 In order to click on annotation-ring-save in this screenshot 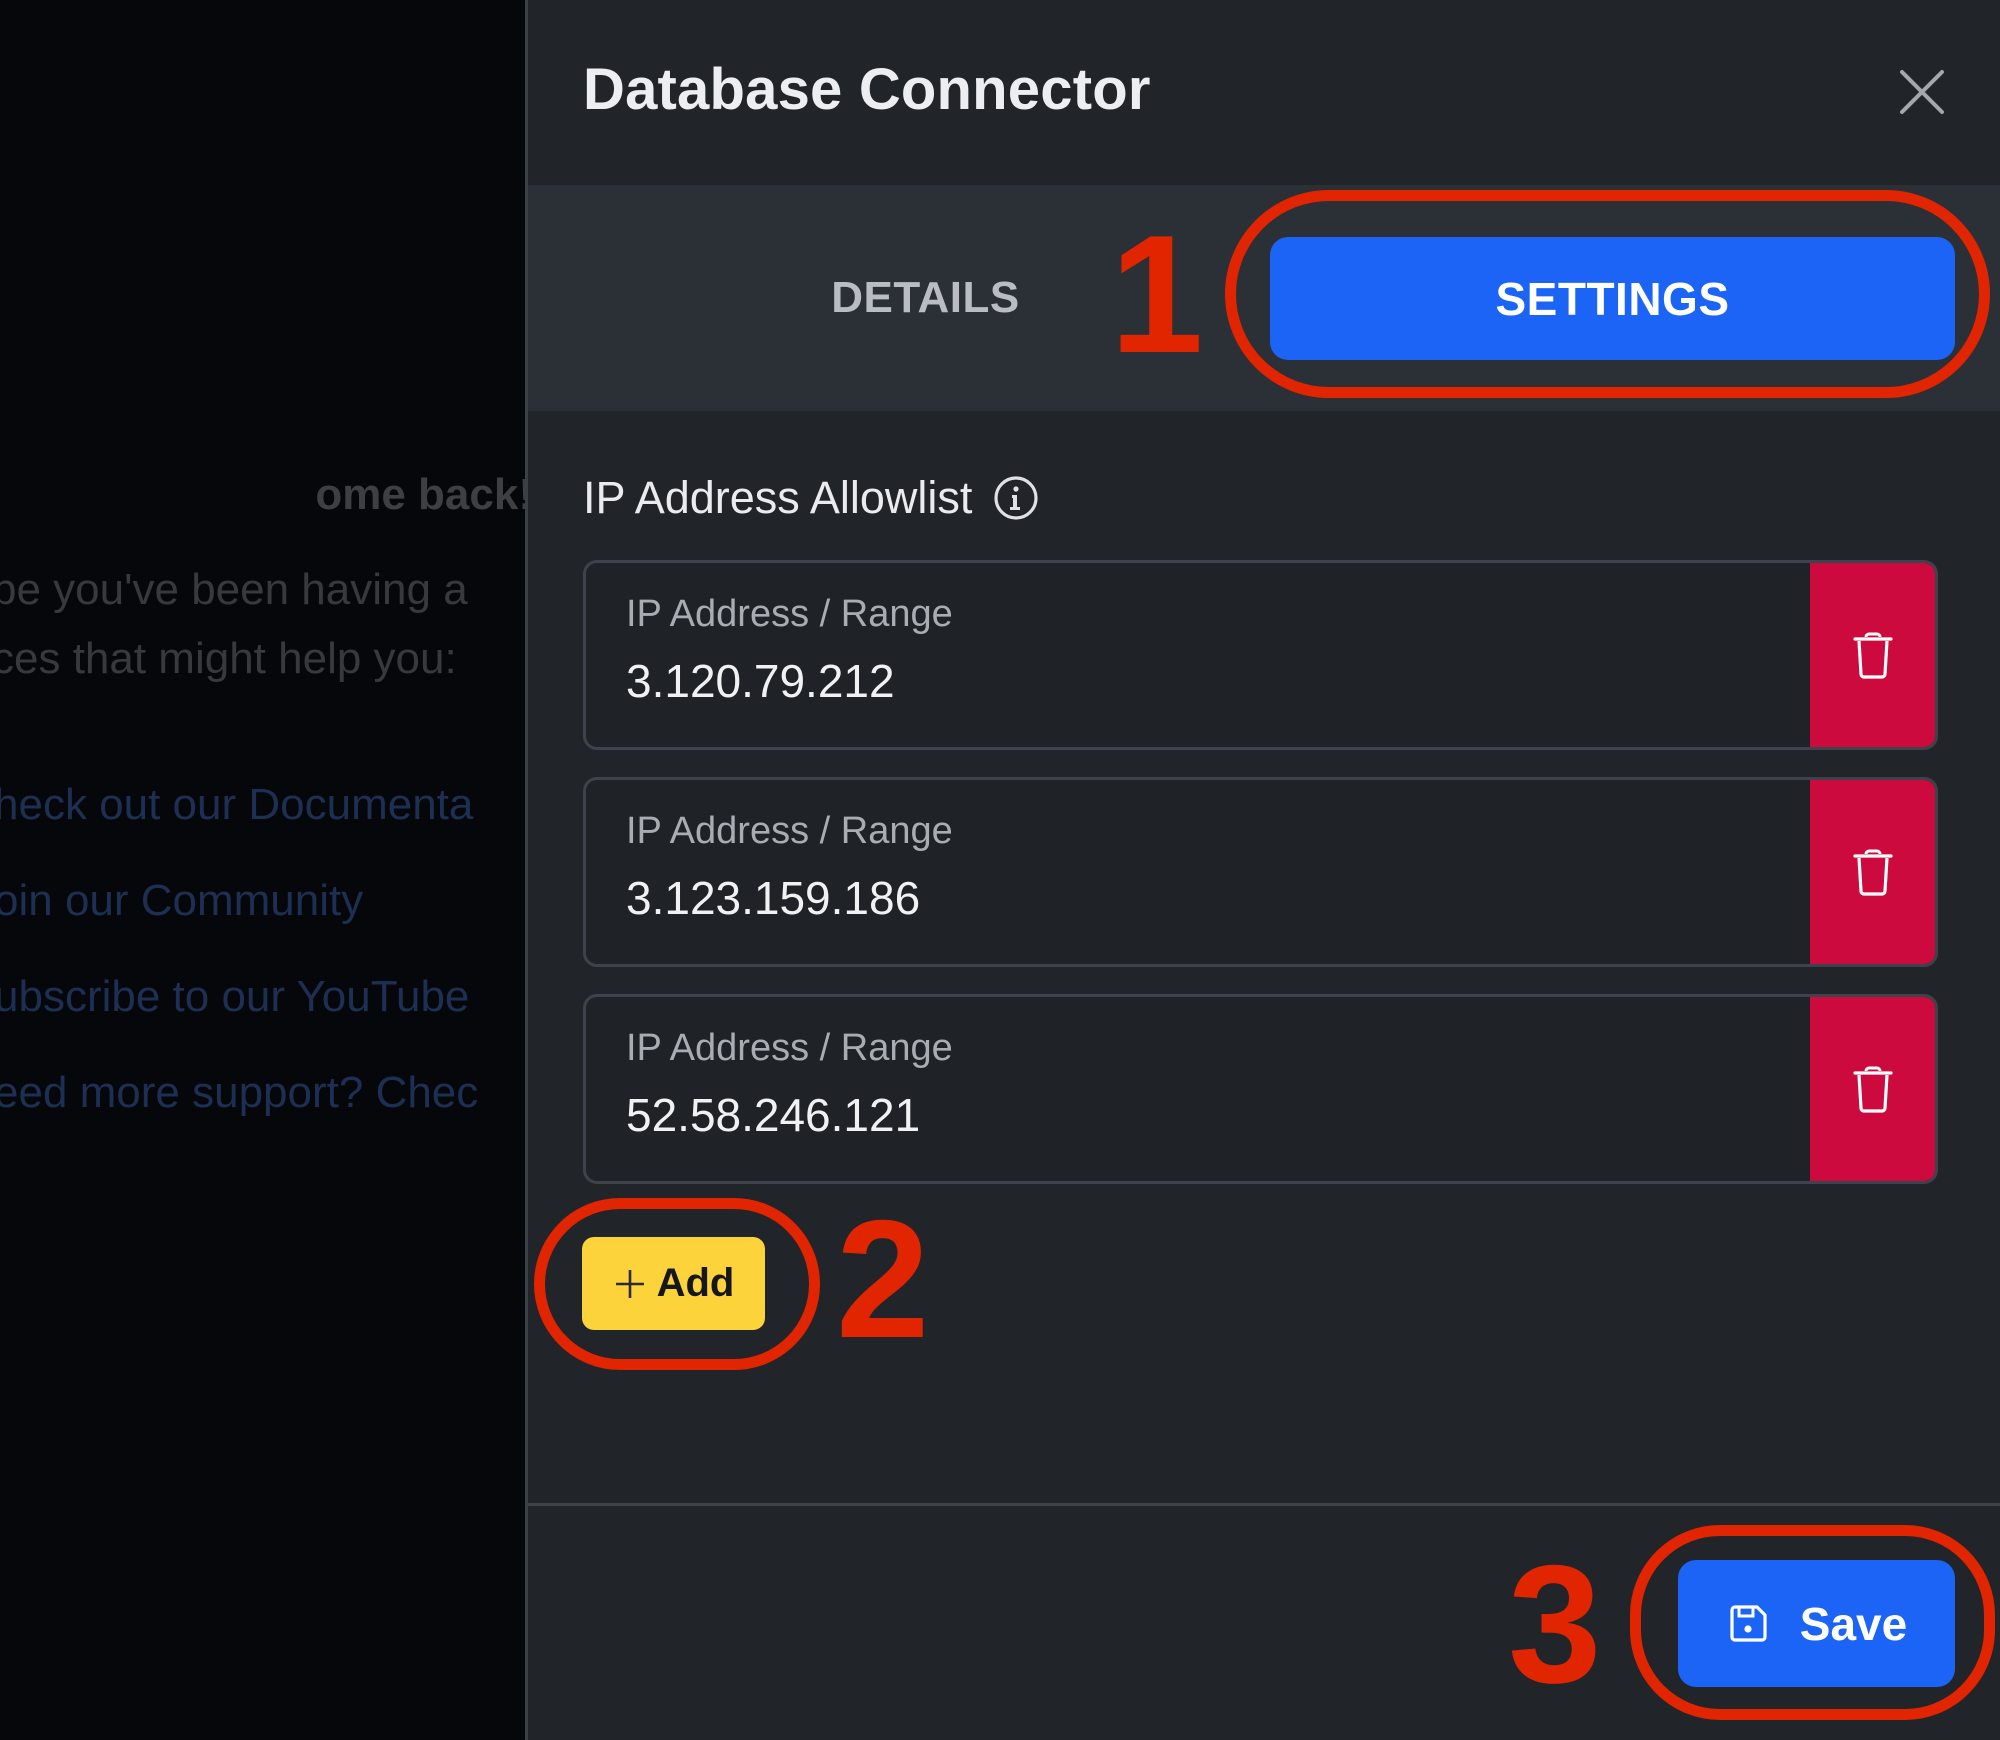, I will do `click(1812, 1622)`.